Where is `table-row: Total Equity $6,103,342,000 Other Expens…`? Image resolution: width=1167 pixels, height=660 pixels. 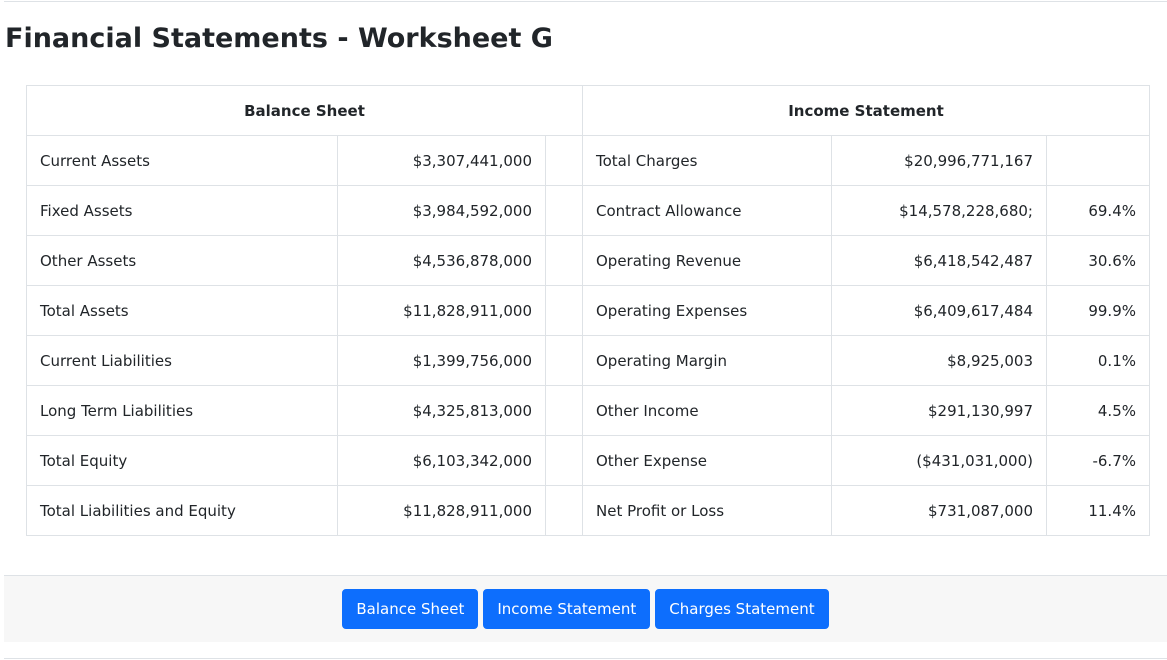 table-row: Total Equity $6,103,342,000 Other Expens… is located at coordinates (588, 460).